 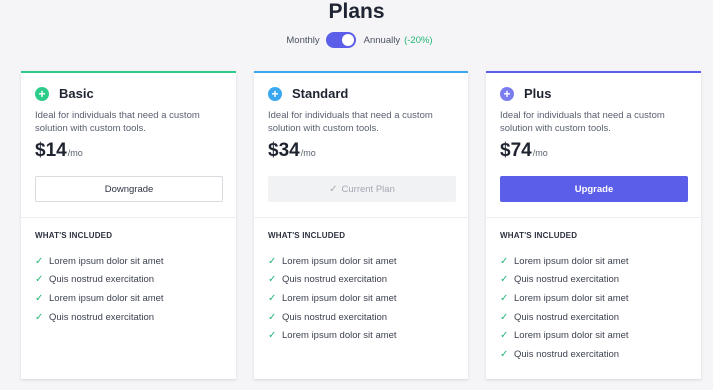 I want to click on price-amount: $74, so click(x=516, y=150).